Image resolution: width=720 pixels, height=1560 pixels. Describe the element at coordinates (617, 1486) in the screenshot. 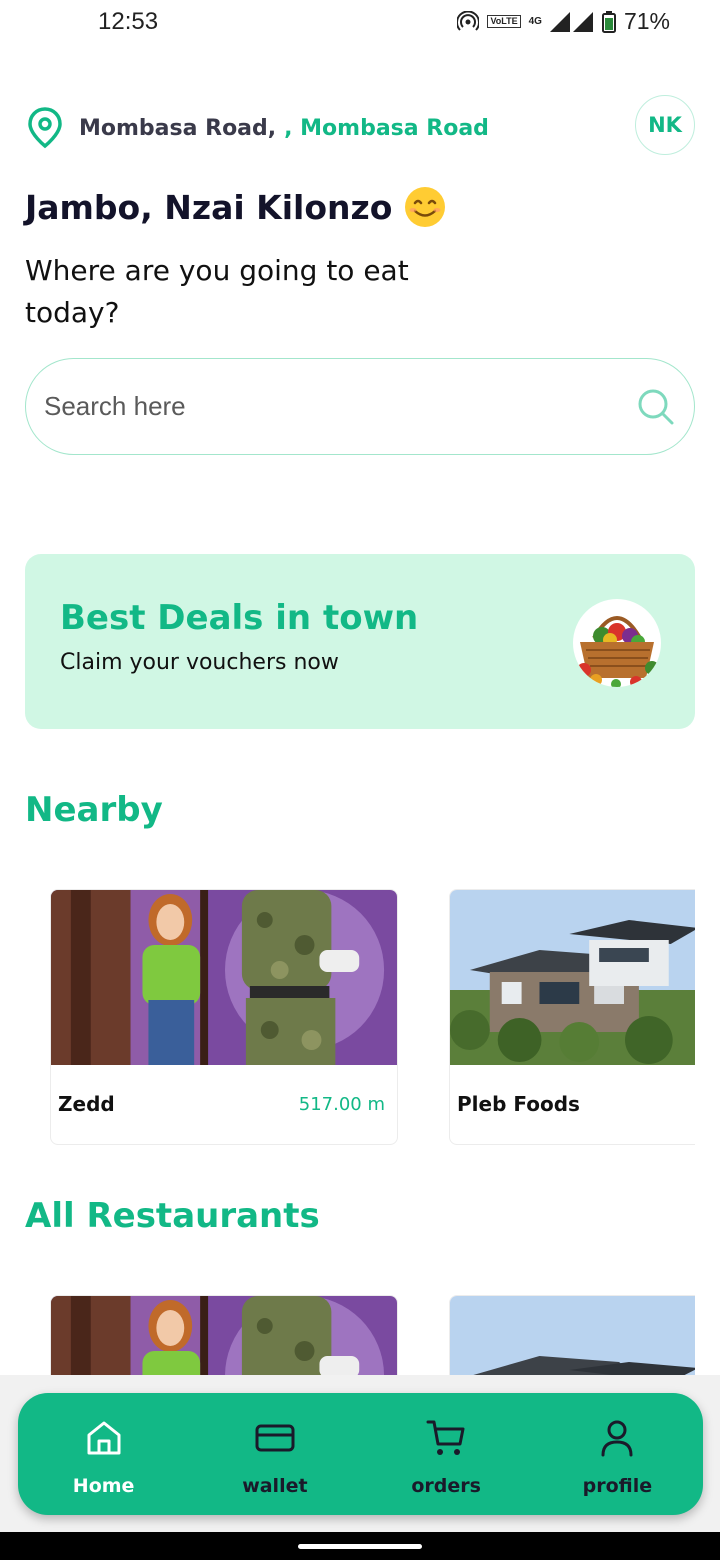

I see `nav-profile-label: profile` at that location.